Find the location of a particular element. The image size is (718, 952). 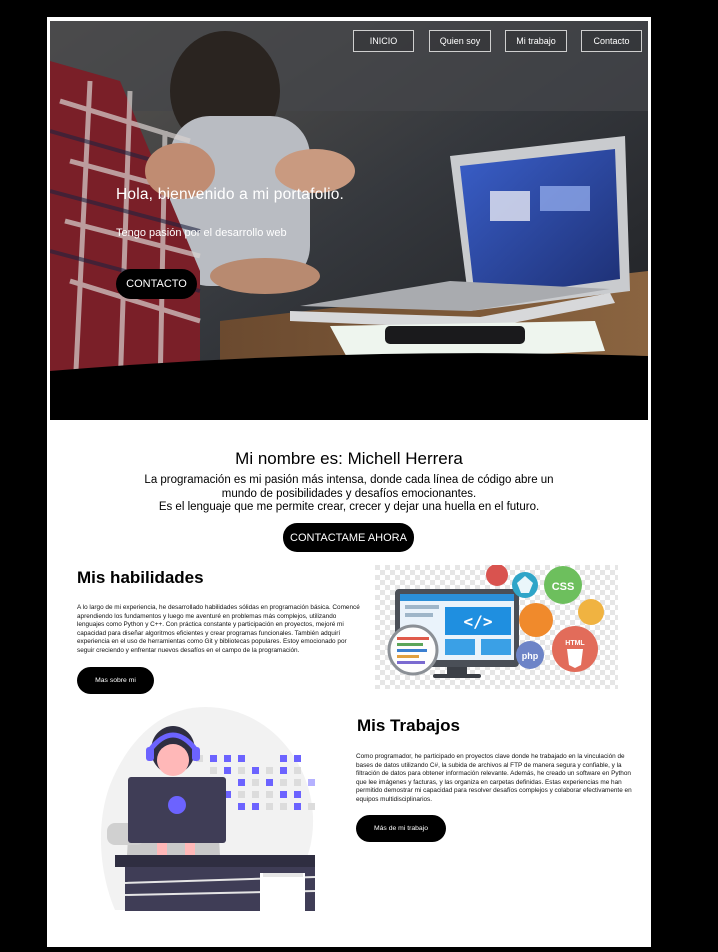

css3-icon: CSS is located at coordinates (563, 587).